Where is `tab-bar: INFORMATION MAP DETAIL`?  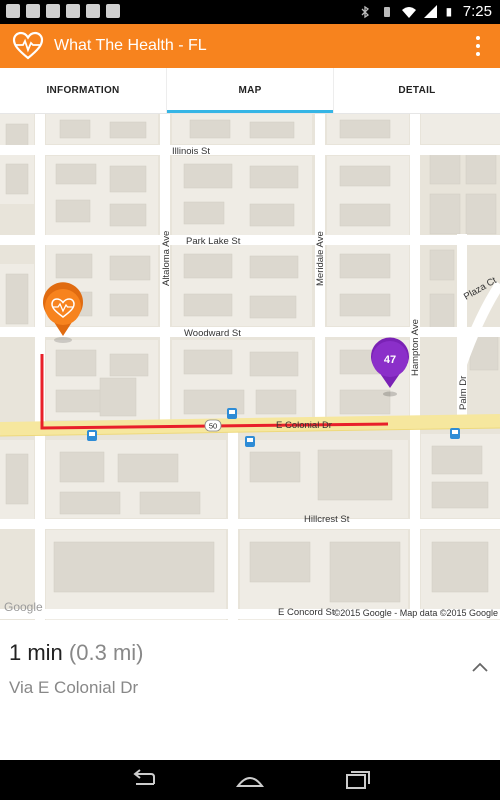 tab-bar: INFORMATION MAP DETAIL is located at coordinates (250, 91).